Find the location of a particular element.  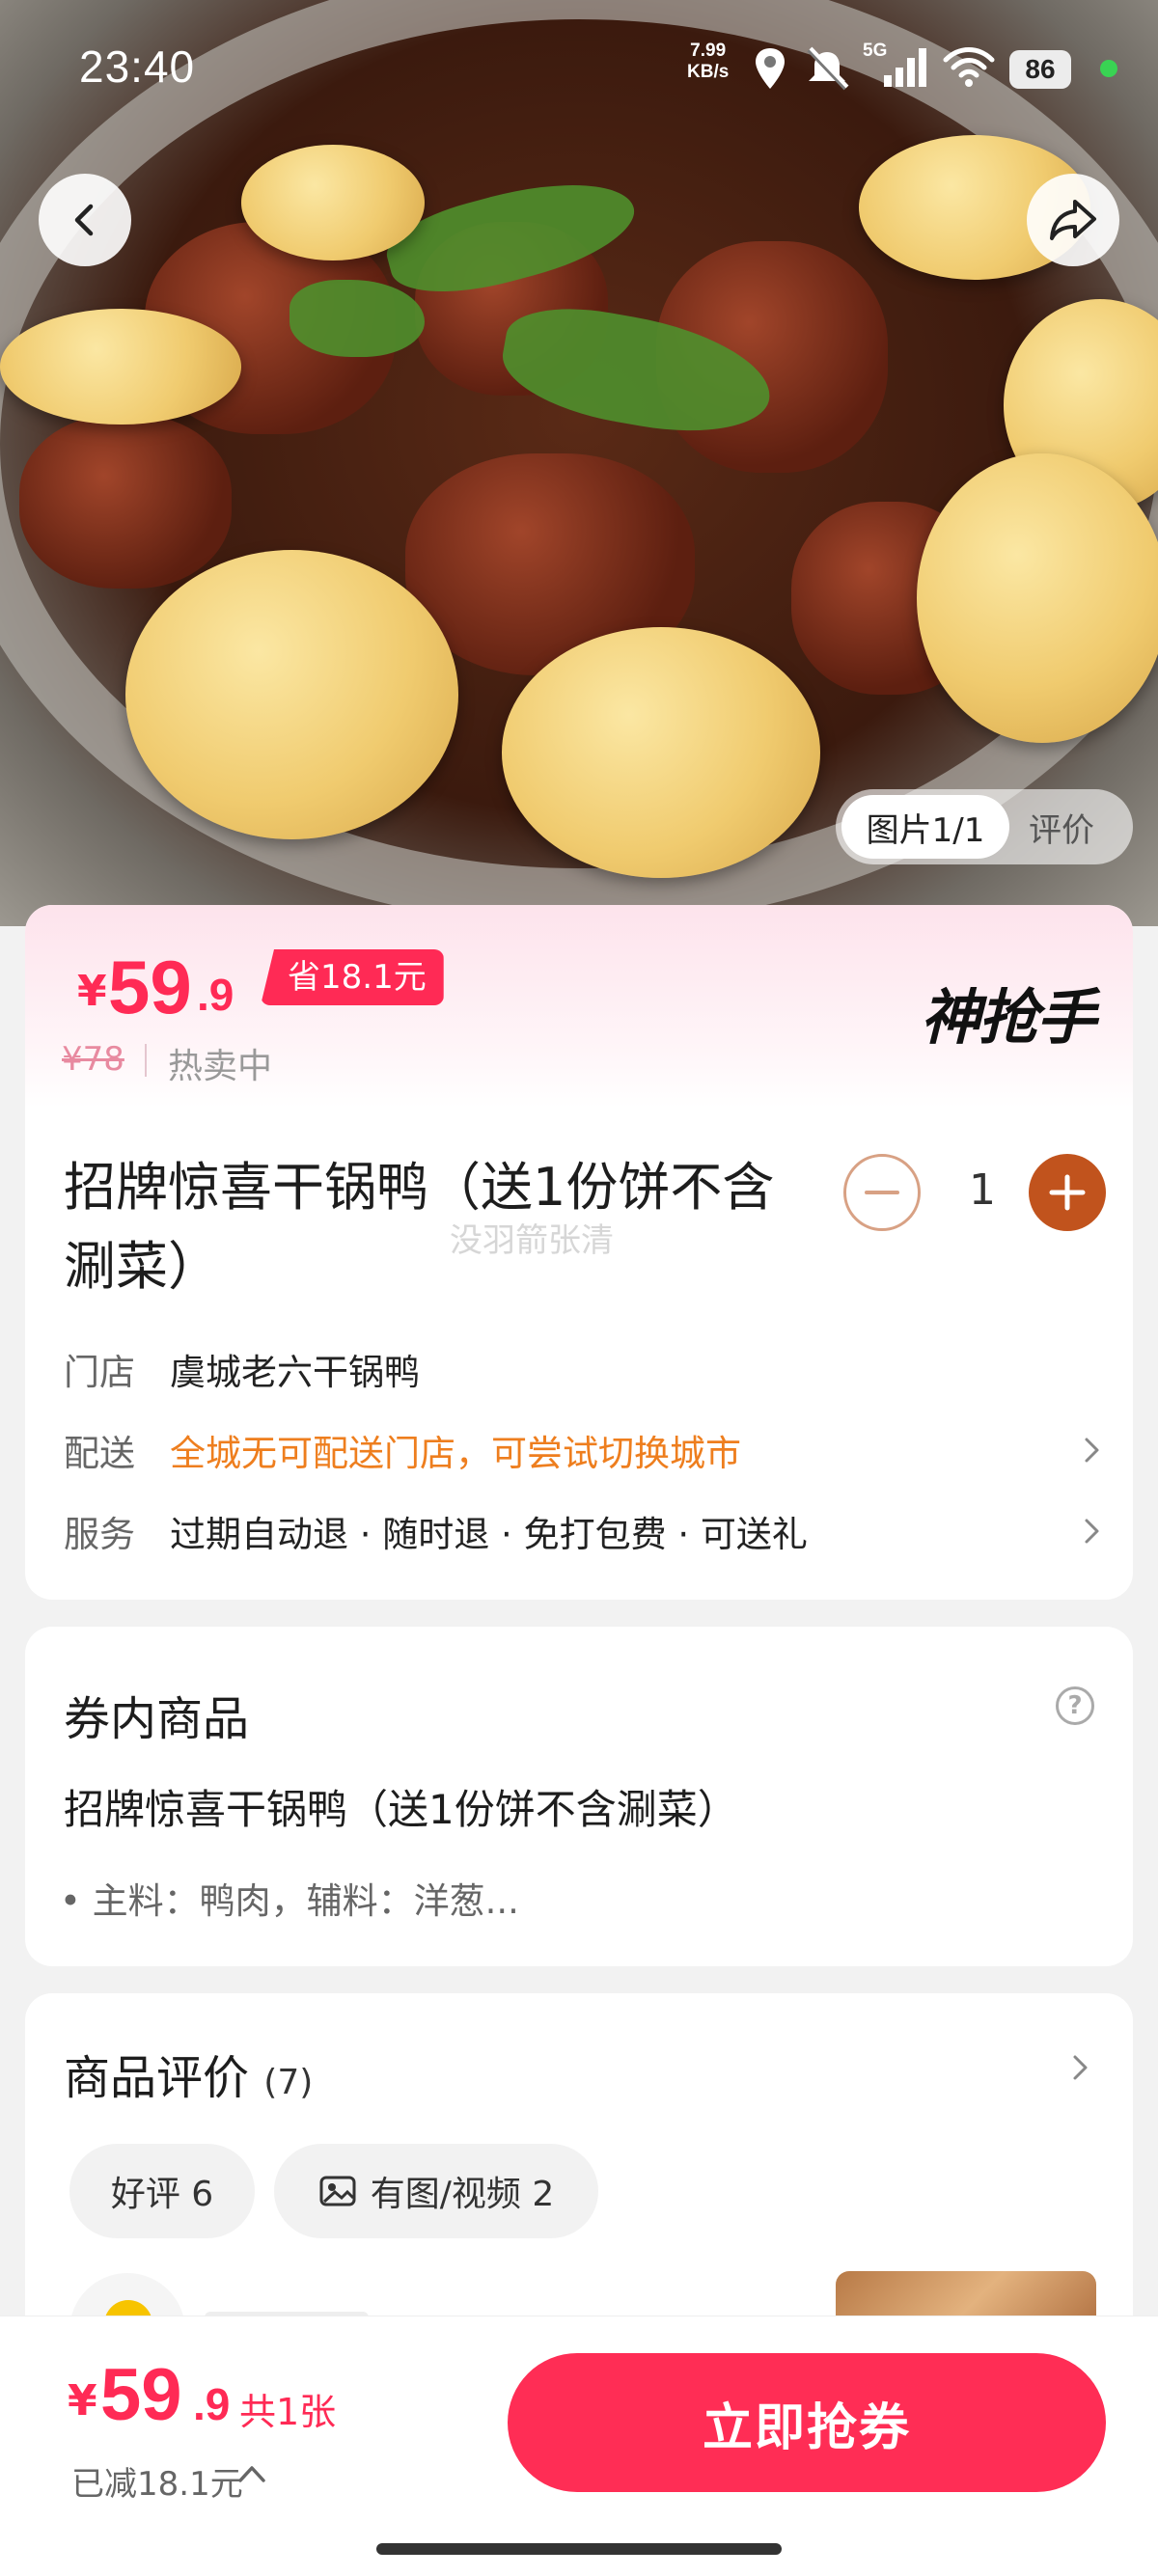

plus-icon is located at coordinates (1067, 1192).